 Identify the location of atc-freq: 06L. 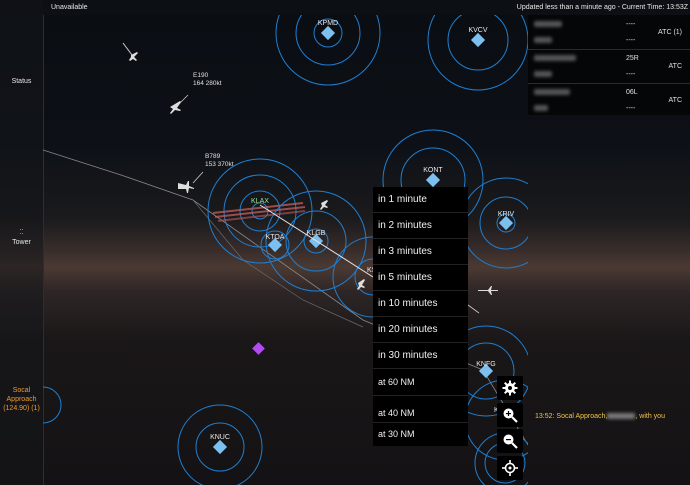
(632, 92).